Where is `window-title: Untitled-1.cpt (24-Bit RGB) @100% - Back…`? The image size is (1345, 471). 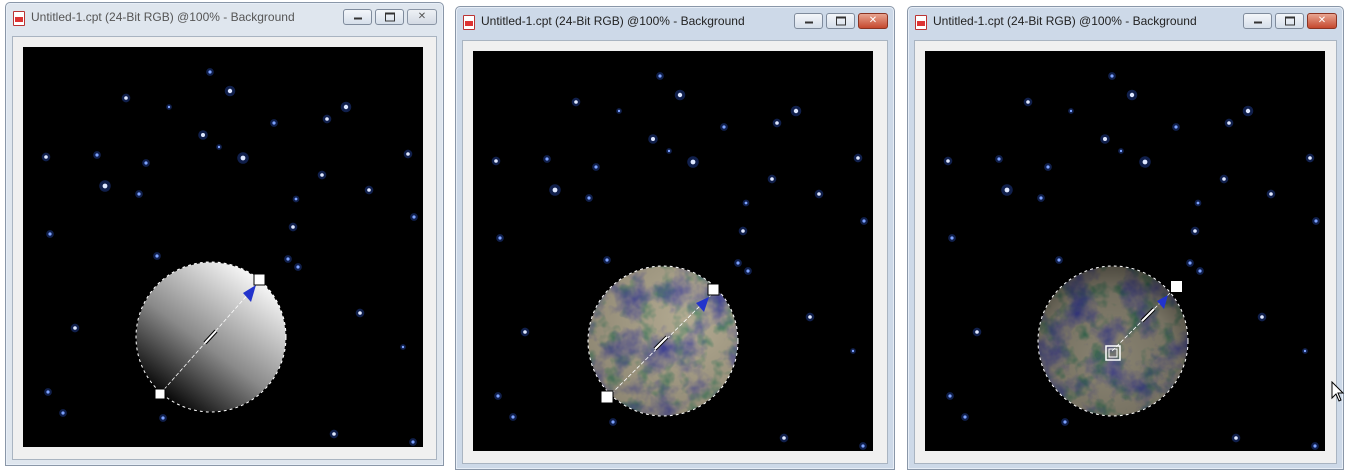
window-title: Untitled-1.cpt (24-Bit RGB) @100% - Back… is located at coordinates (163, 17).